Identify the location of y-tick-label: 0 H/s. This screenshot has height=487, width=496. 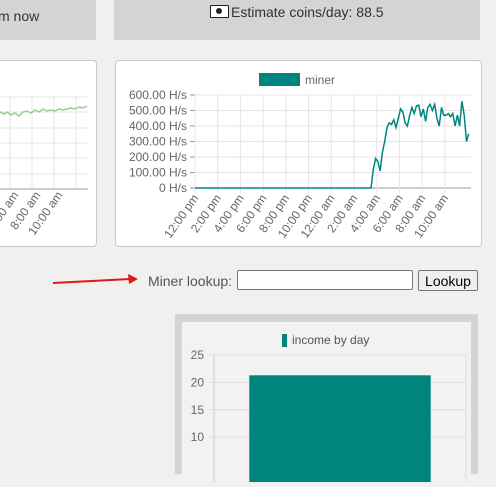
(173, 188).